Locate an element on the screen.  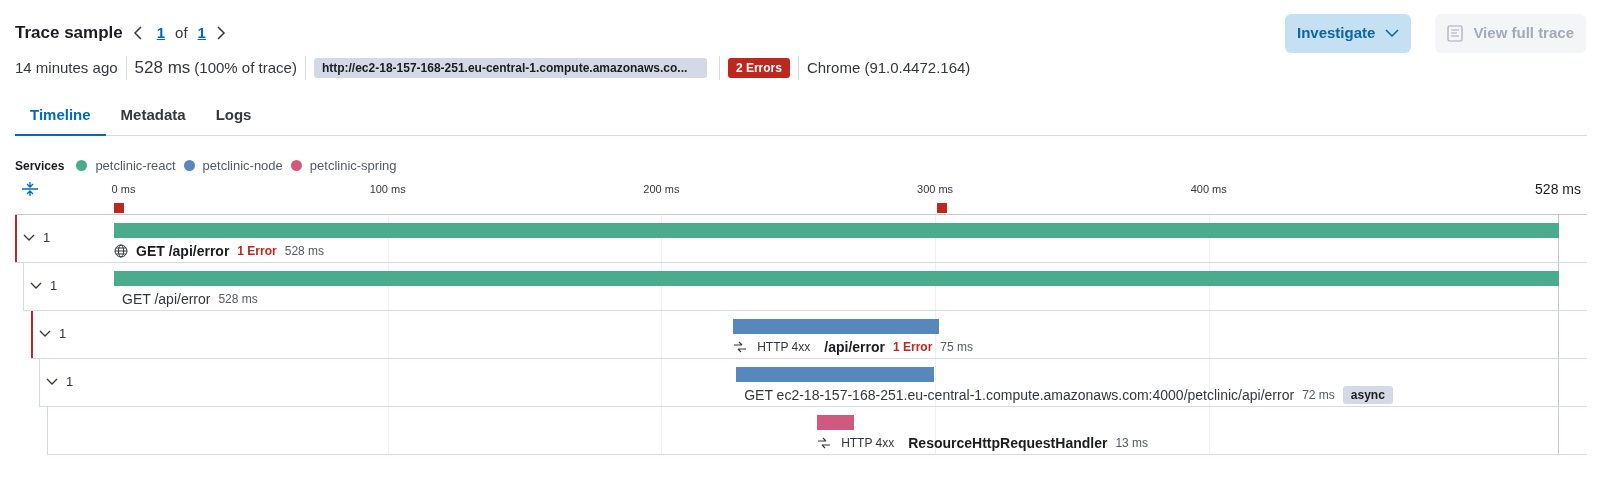
trace-sample-title: Trace sample is located at coordinates (69, 33).